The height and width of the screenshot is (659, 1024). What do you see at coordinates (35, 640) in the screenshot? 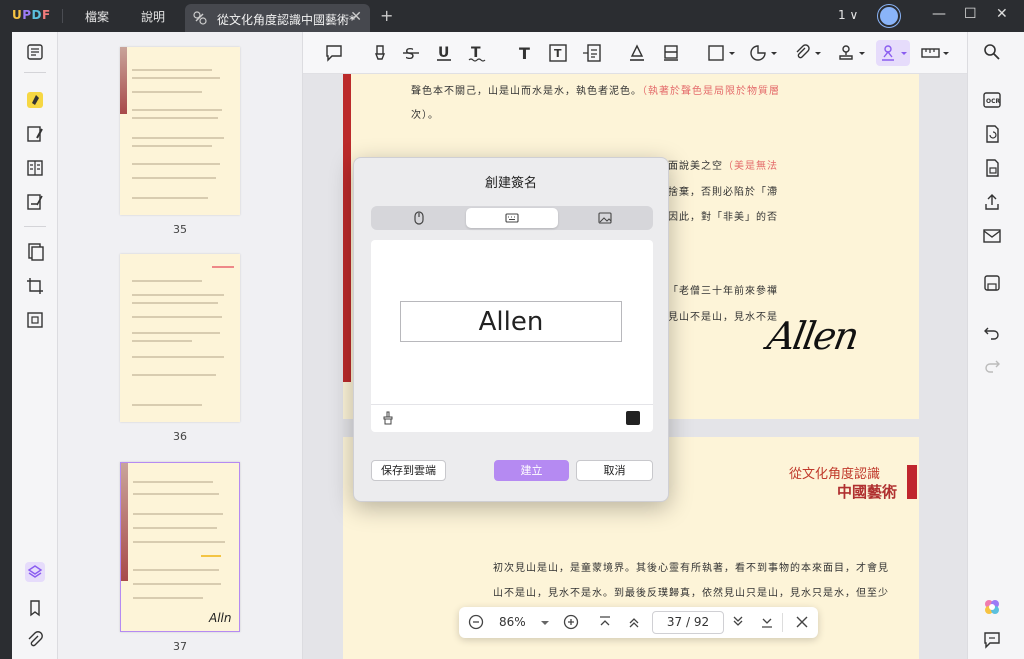
I see `attachment-icon` at bounding box center [35, 640].